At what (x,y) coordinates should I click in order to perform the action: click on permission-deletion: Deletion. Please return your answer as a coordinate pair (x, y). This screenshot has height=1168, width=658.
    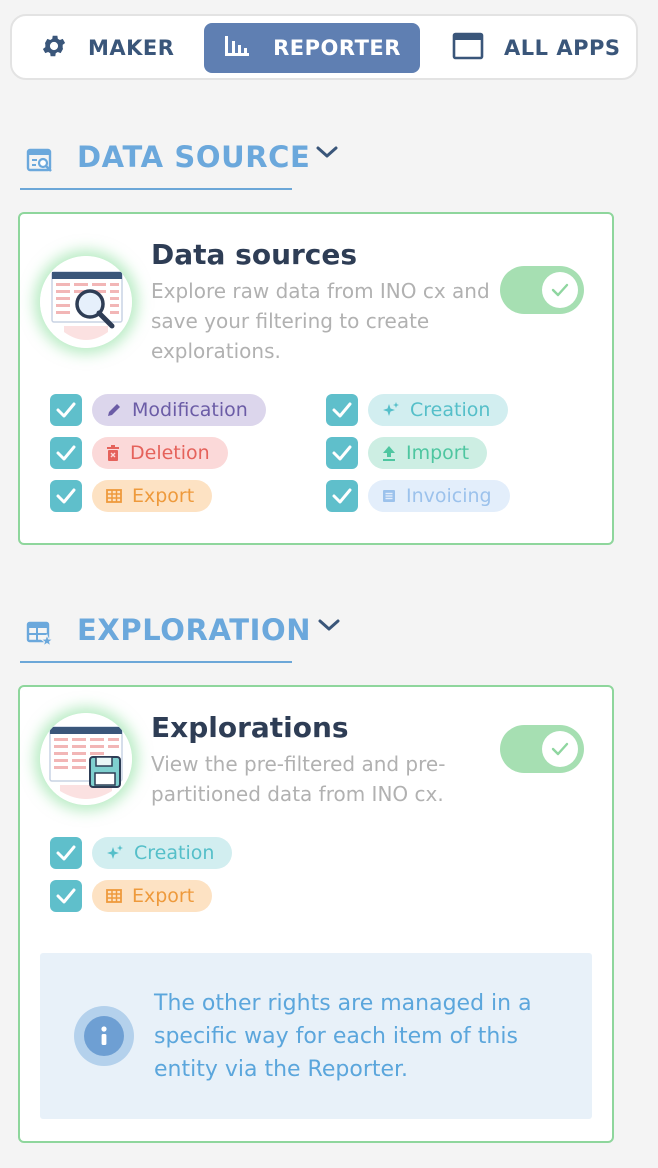
    Looking at the image, I should click on (139, 453).